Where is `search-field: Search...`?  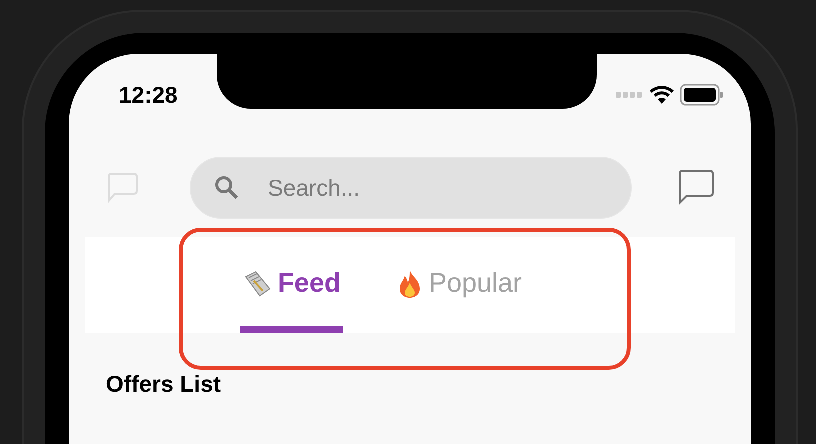
search-field: Search... is located at coordinates (411, 188).